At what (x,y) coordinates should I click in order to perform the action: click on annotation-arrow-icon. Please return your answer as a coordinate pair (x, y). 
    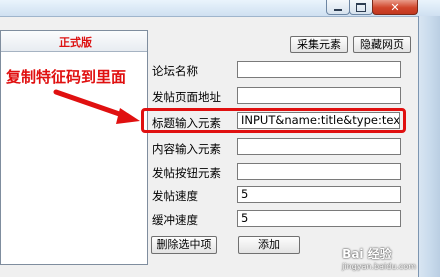
    Looking at the image, I should click on (96, 106).